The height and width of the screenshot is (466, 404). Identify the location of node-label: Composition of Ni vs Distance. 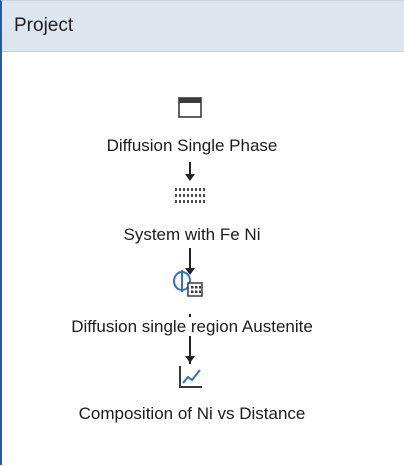
(192, 413).